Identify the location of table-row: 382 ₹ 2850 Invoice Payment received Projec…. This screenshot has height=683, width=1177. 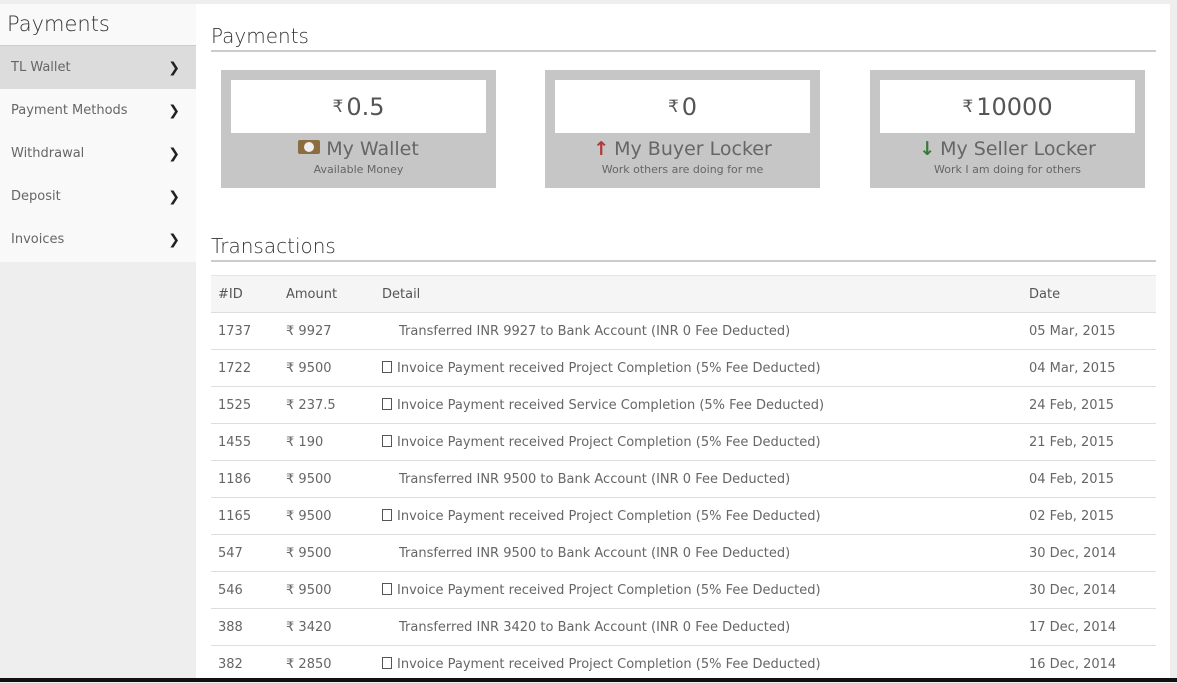
(683, 664).